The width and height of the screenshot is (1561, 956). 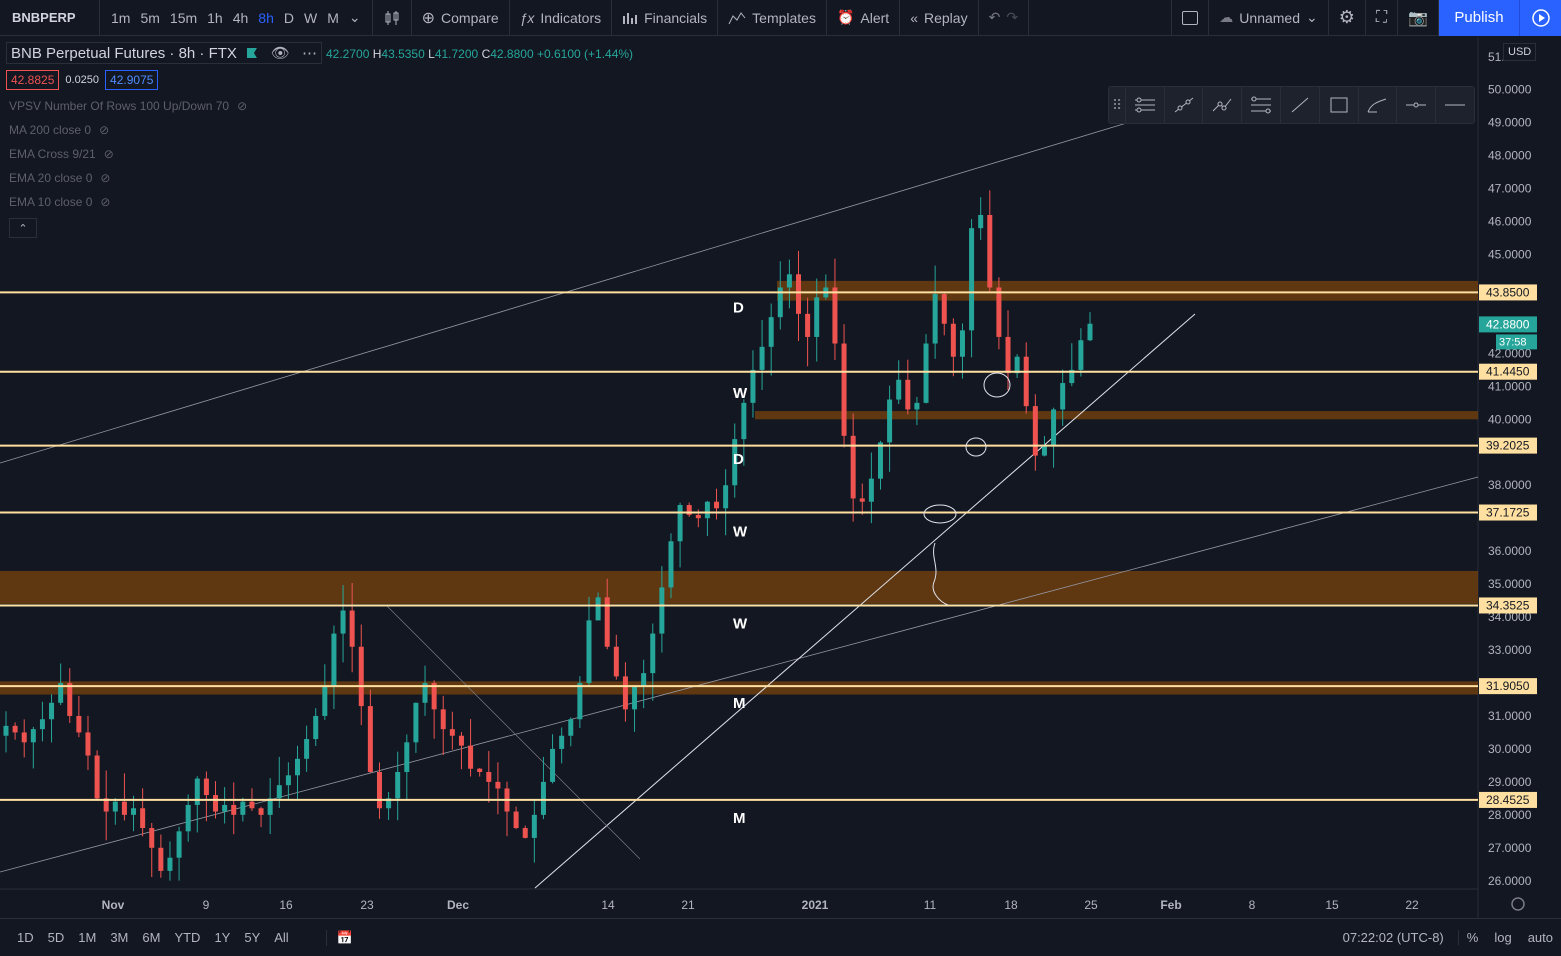 What do you see at coordinates (132, 80) in the screenshot?
I see `ask-price: 42.9075` at bounding box center [132, 80].